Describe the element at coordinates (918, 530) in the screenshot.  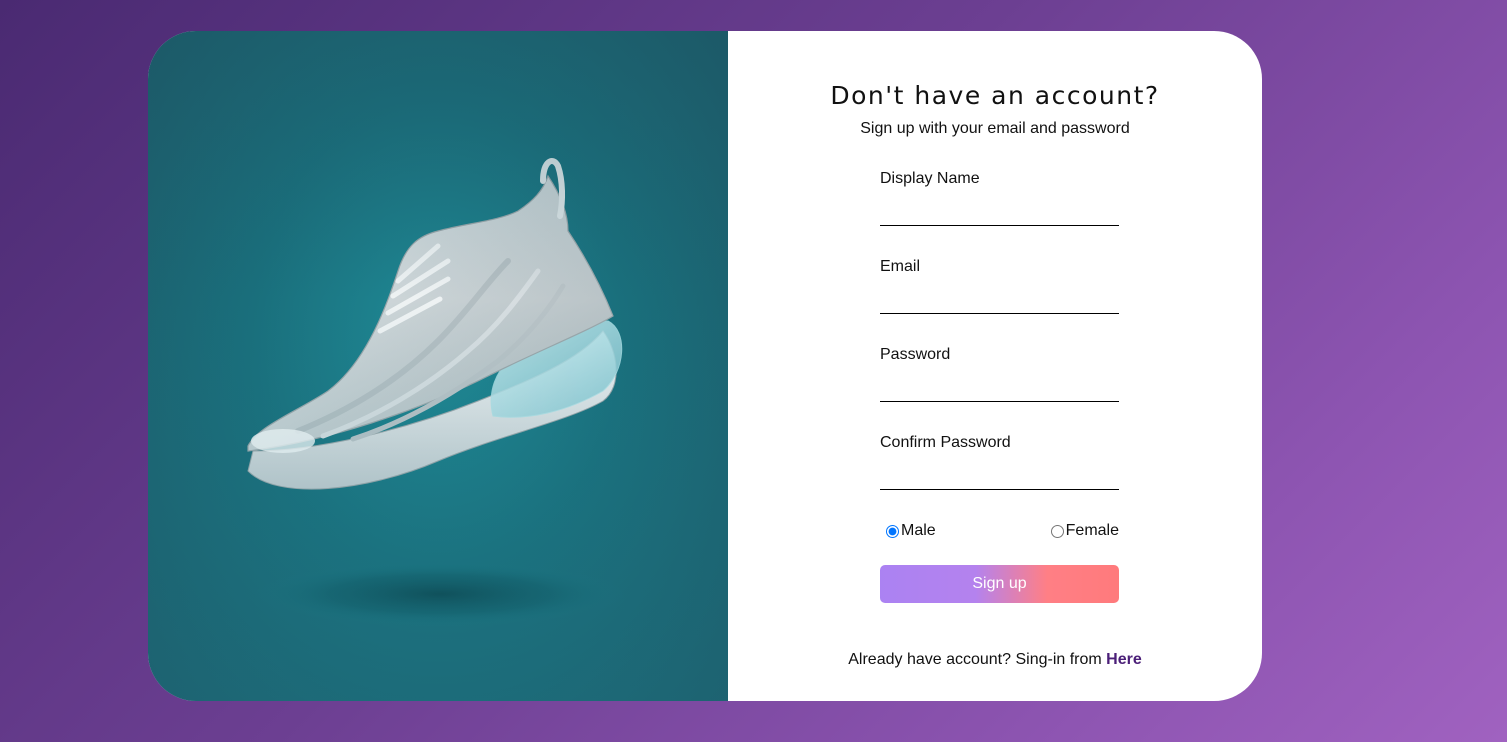
I see `male-label: Male` at that location.